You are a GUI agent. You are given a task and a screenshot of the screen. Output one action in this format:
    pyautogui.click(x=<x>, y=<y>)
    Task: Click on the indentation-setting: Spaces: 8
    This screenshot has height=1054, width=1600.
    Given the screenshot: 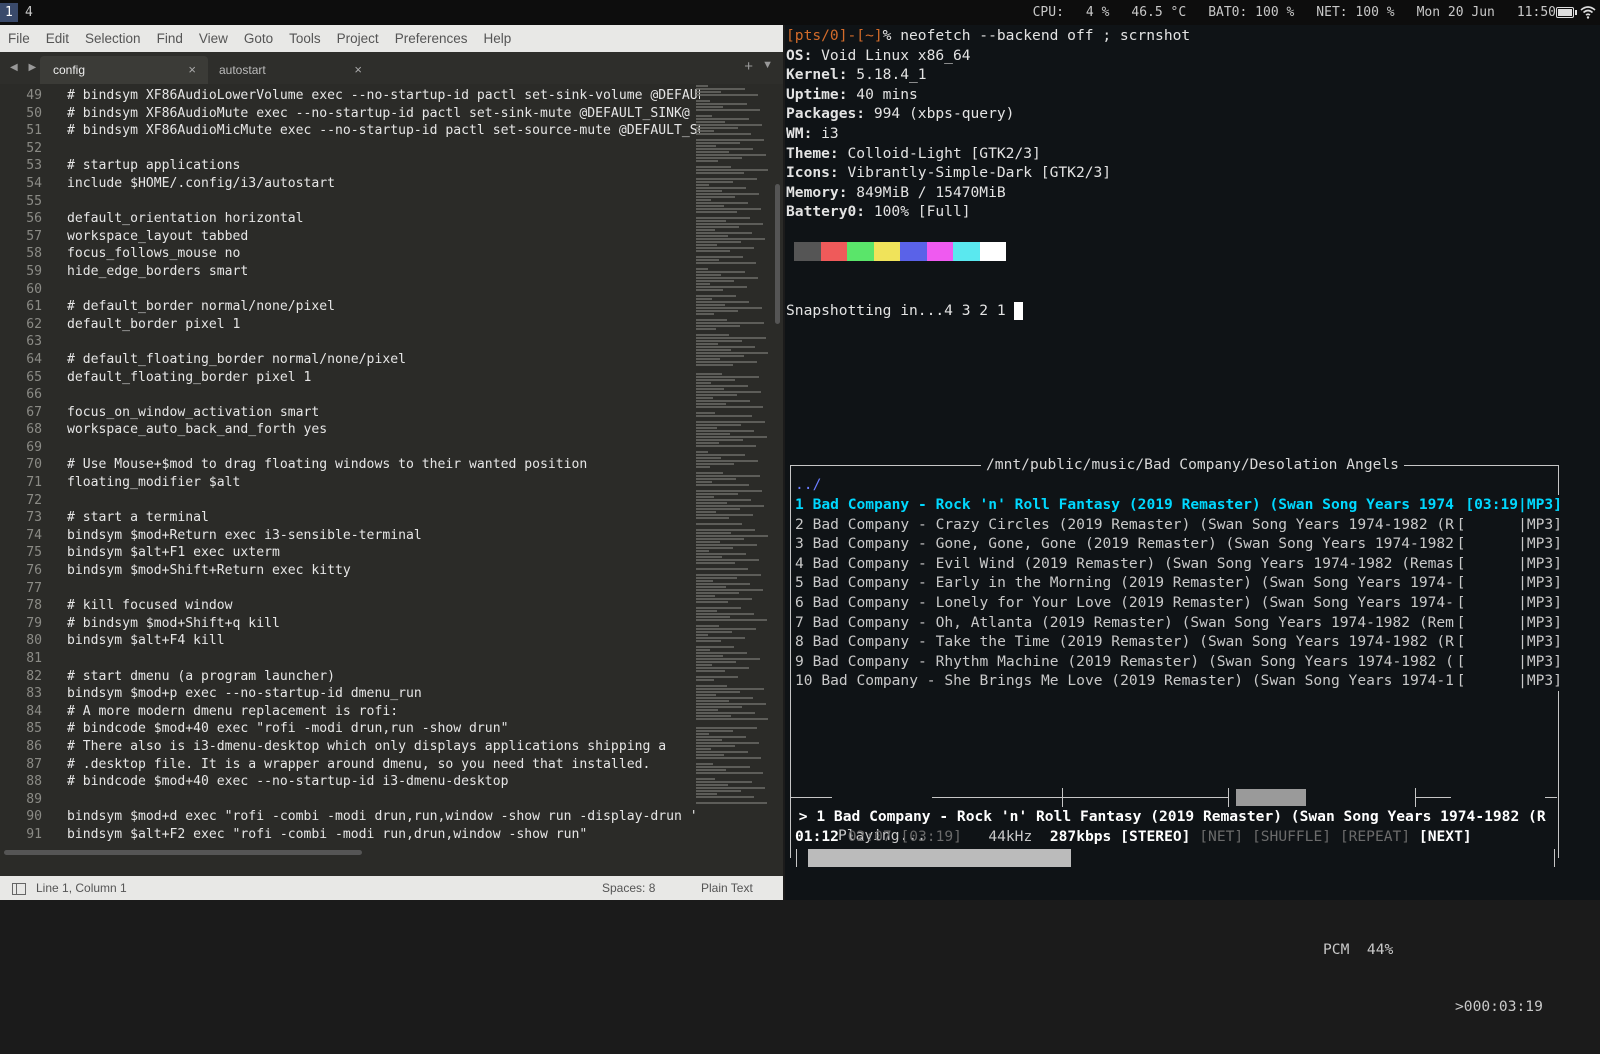 What is the action you would take?
    pyautogui.click(x=628, y=888)
    